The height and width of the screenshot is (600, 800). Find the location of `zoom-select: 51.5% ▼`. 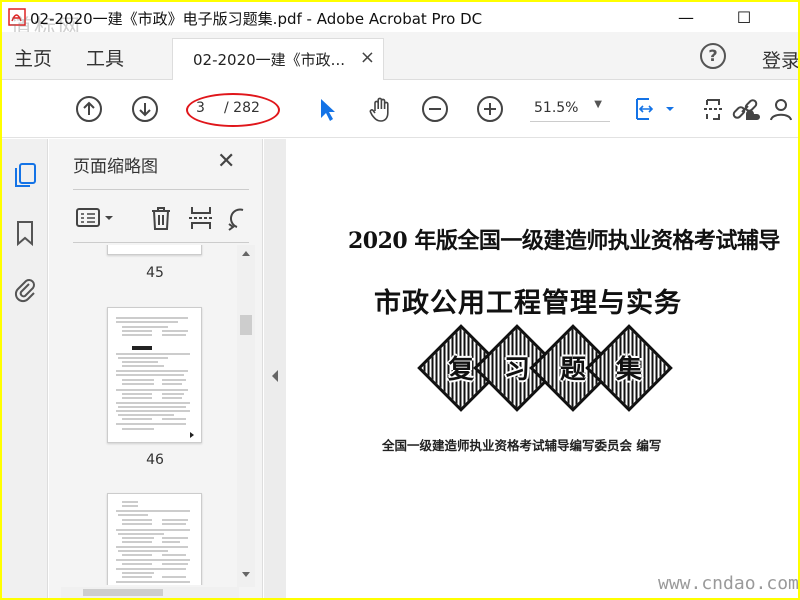

zoom-select: 51.5% ▼ is located at coordinates (570, 109).